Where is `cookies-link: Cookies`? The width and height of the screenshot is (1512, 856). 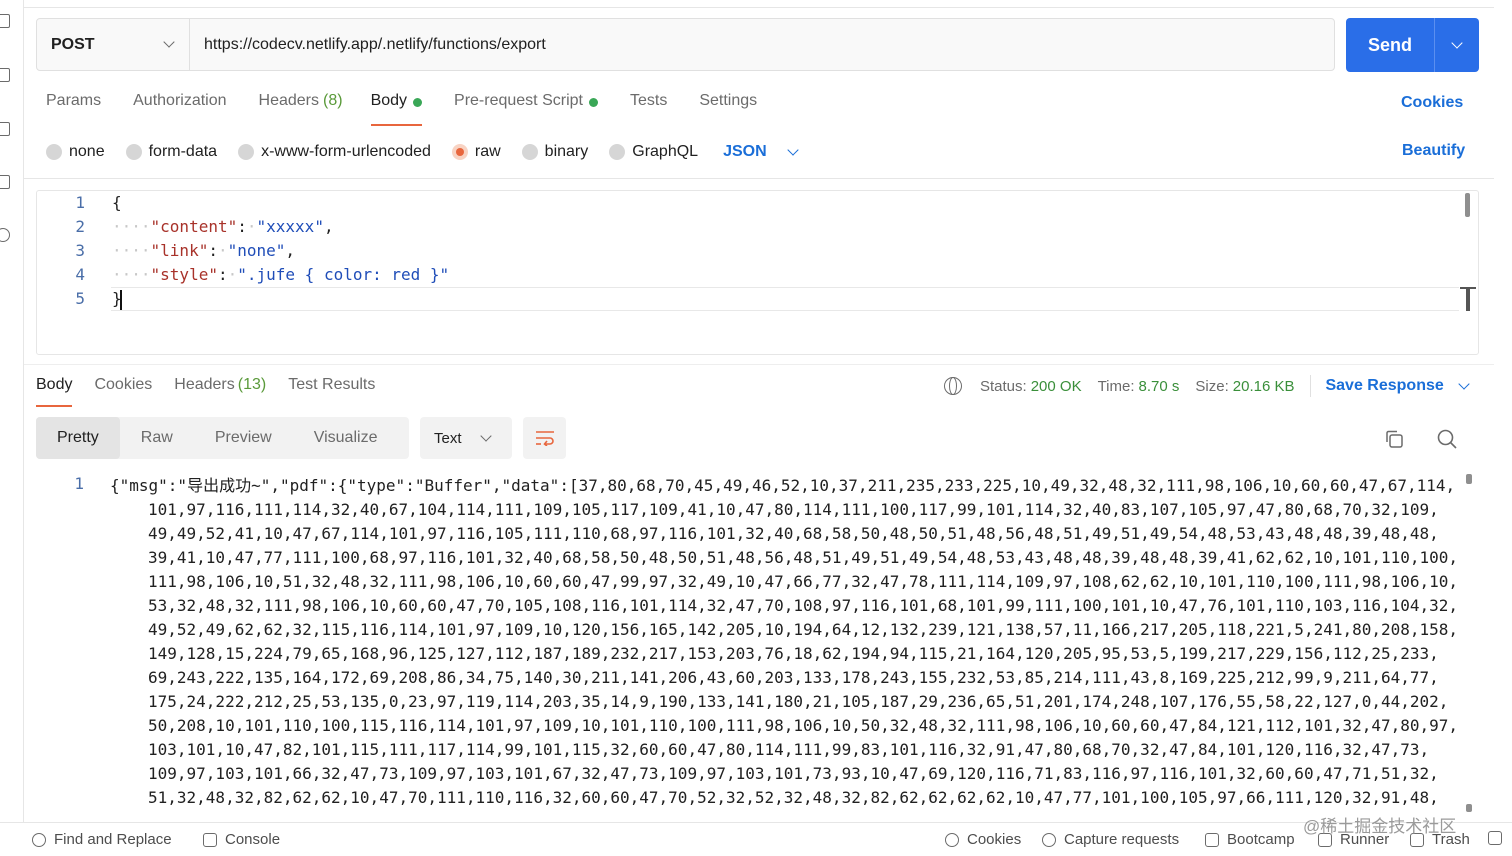
cookies-link: Cookies is located at coordinates (1432, 103).